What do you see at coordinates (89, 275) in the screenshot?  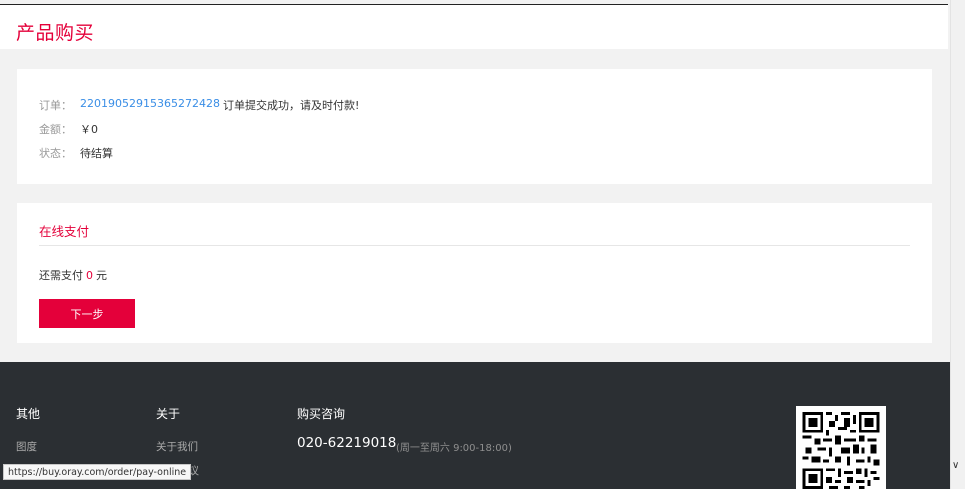 I see `remaining-amount: 0` at bounding box center [89, 275].